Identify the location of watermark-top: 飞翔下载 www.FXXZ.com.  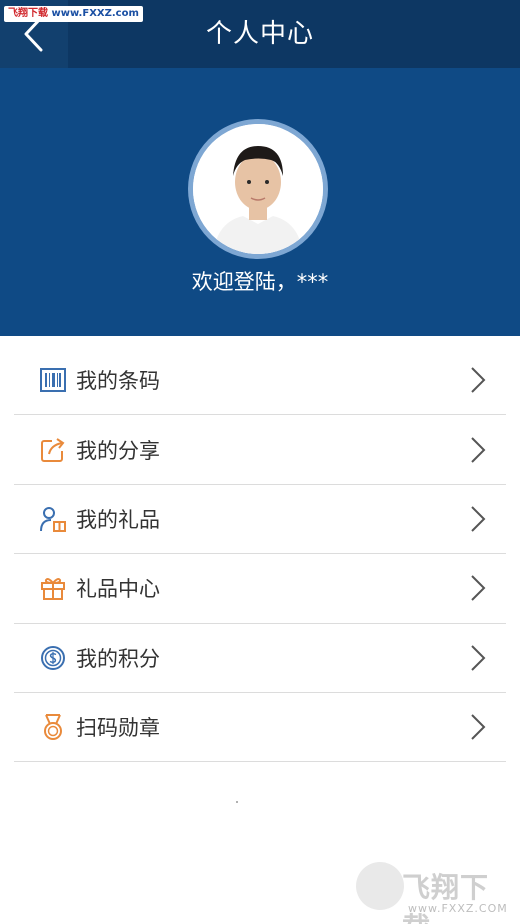
(73, 14).